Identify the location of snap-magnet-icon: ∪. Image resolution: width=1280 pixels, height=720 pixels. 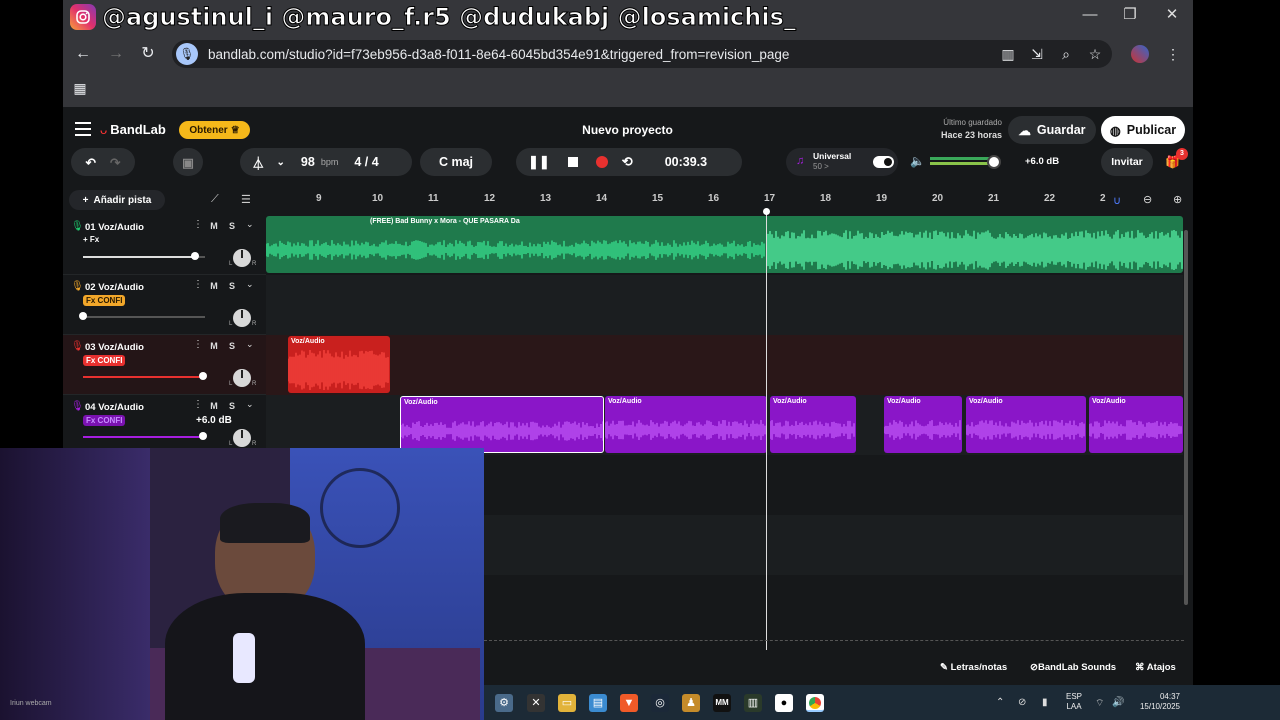
(1117, 200).